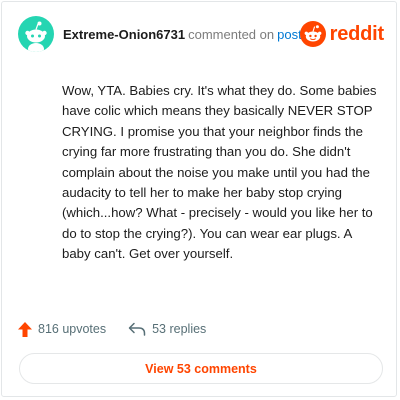  I want to click on reddit-snoo-icon, so click(312, 34).